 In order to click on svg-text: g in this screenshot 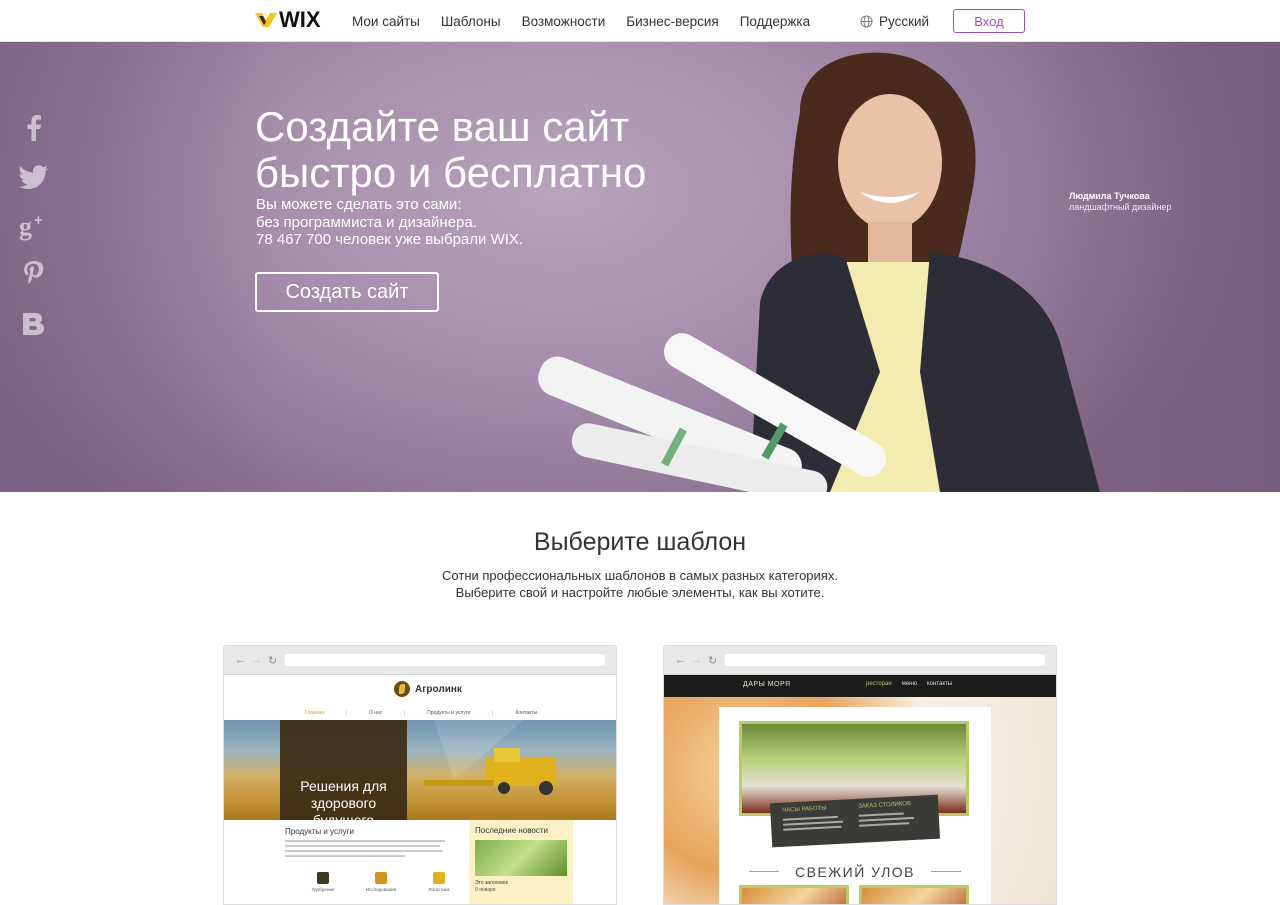, I will do `click(25, 226)`.